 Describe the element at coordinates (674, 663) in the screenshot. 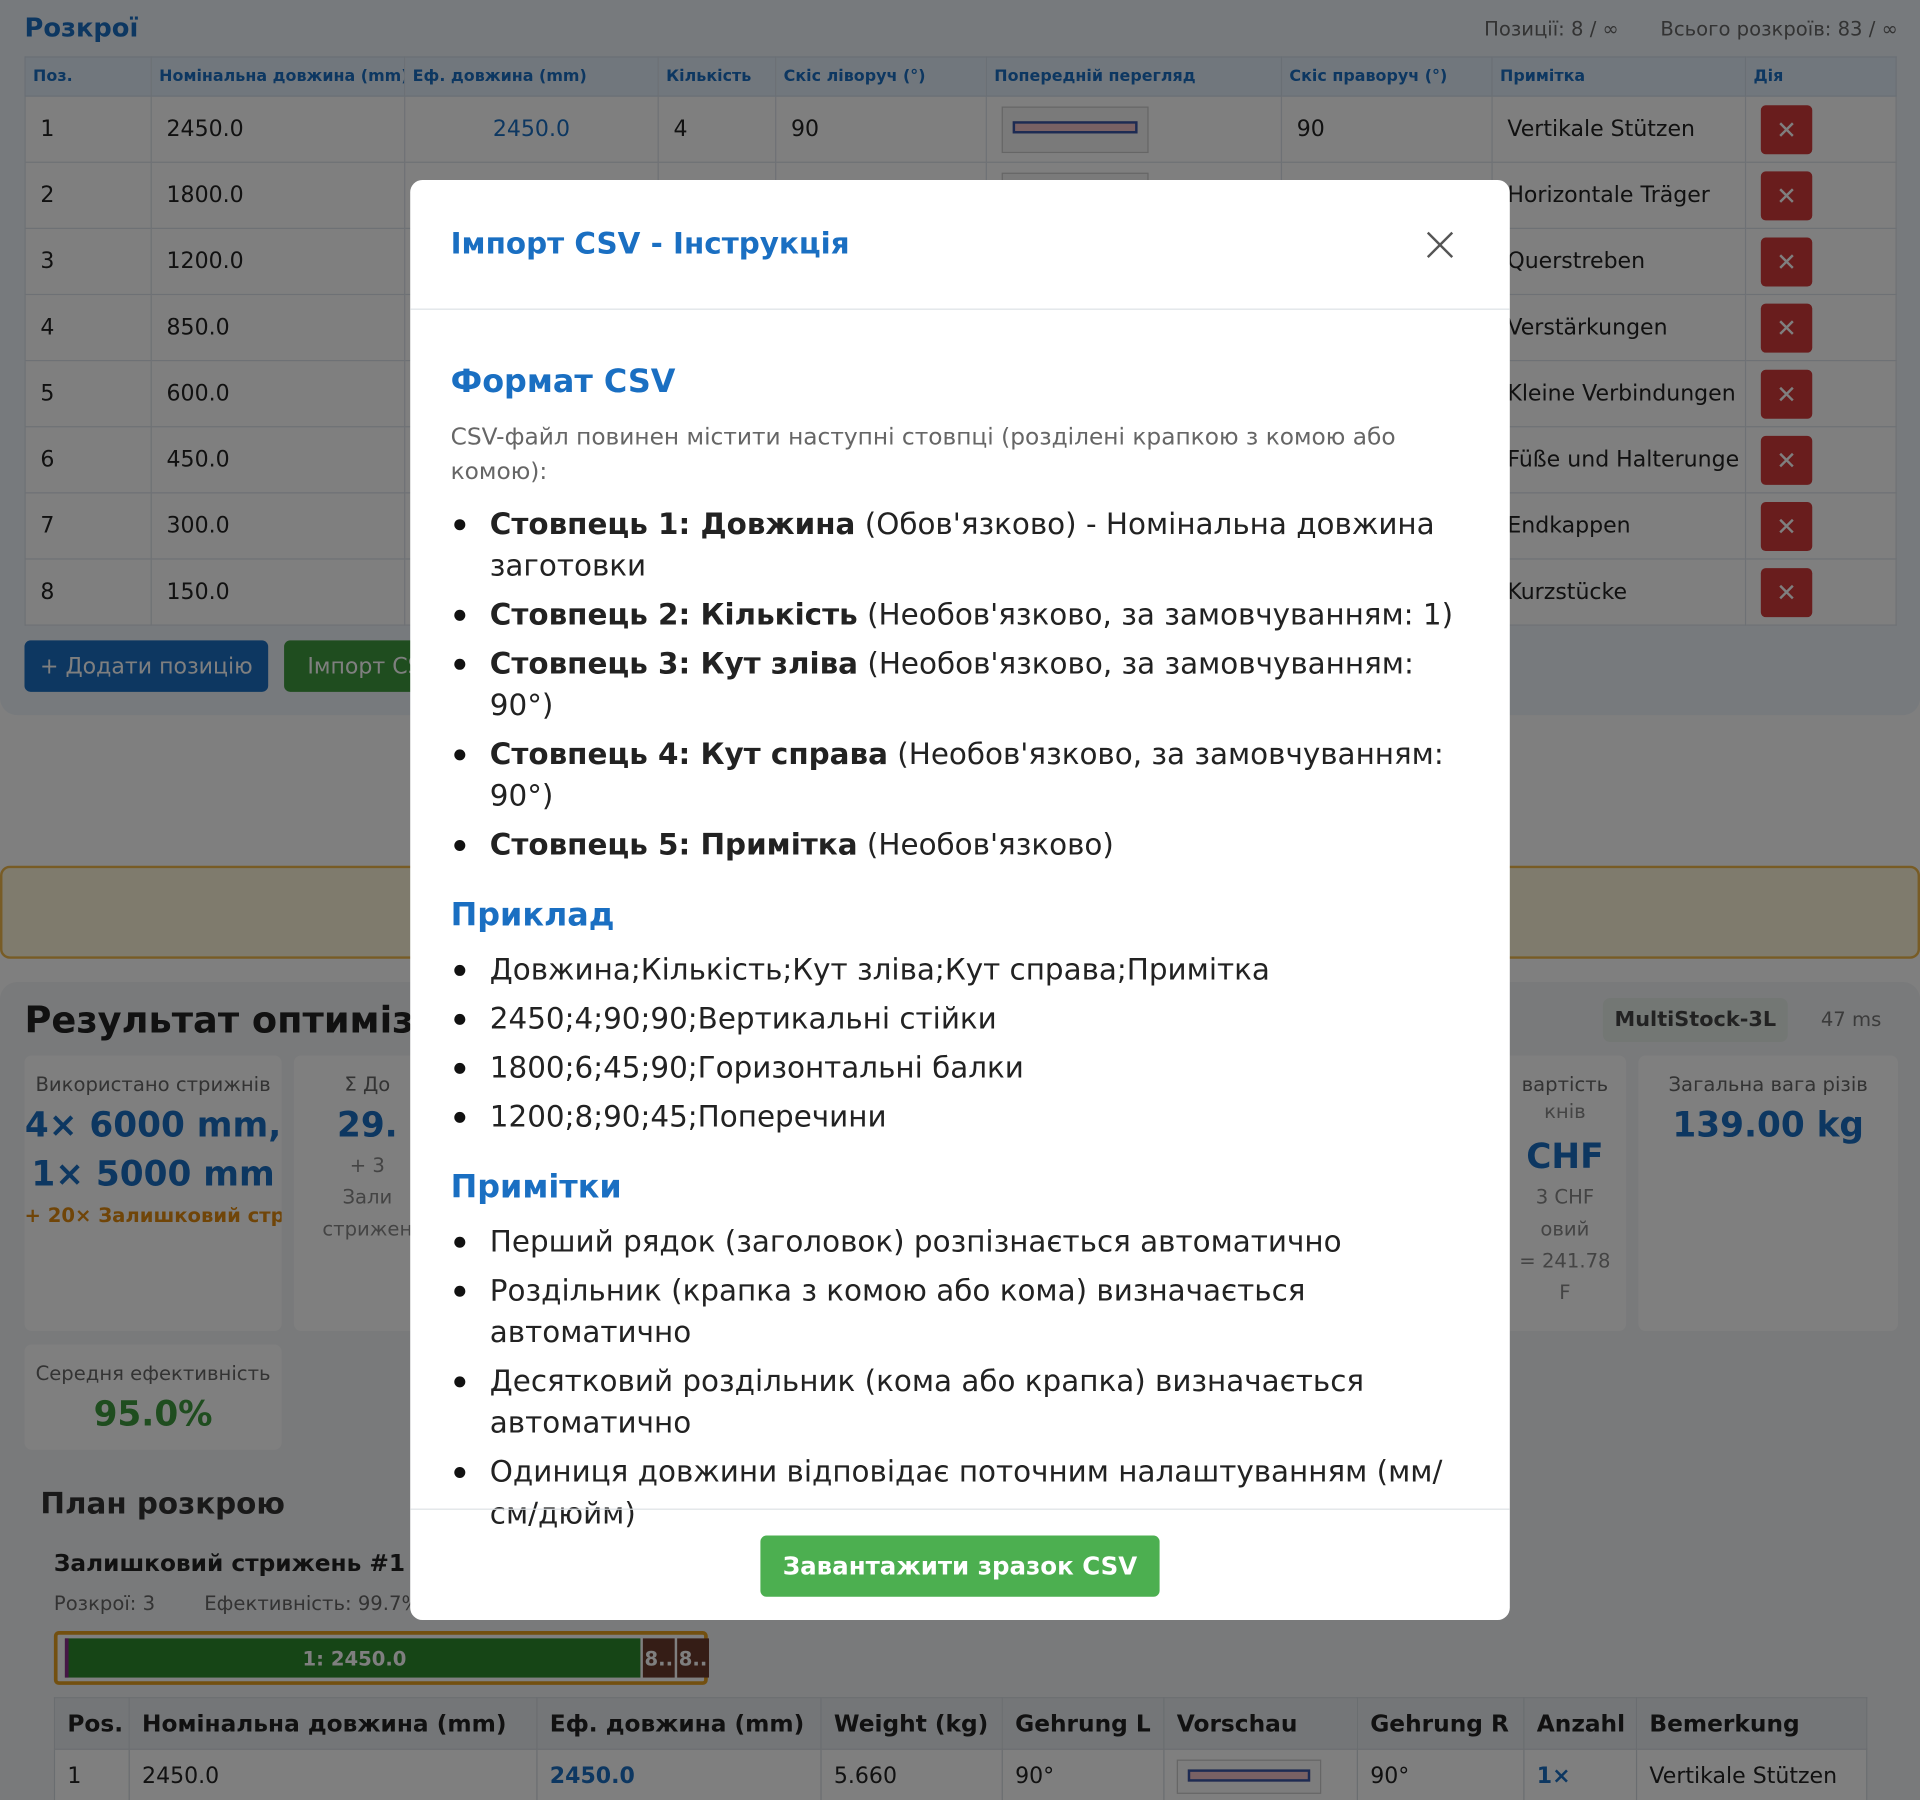

I see `list-item-bold: Стовпець 3: Кут зліва` at that location.